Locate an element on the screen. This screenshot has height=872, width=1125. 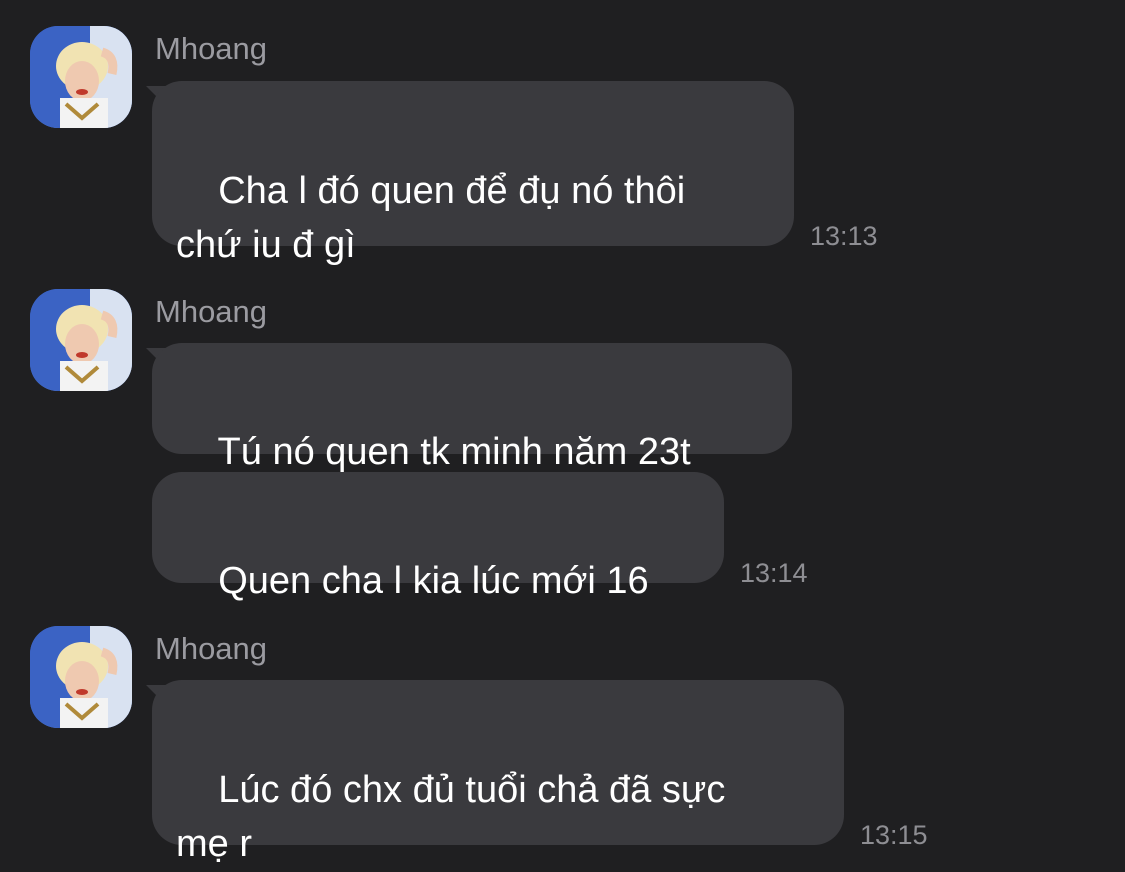
message-bubble: Quen cha l kia lúc mới 16 is located at coordinates (438, 537).